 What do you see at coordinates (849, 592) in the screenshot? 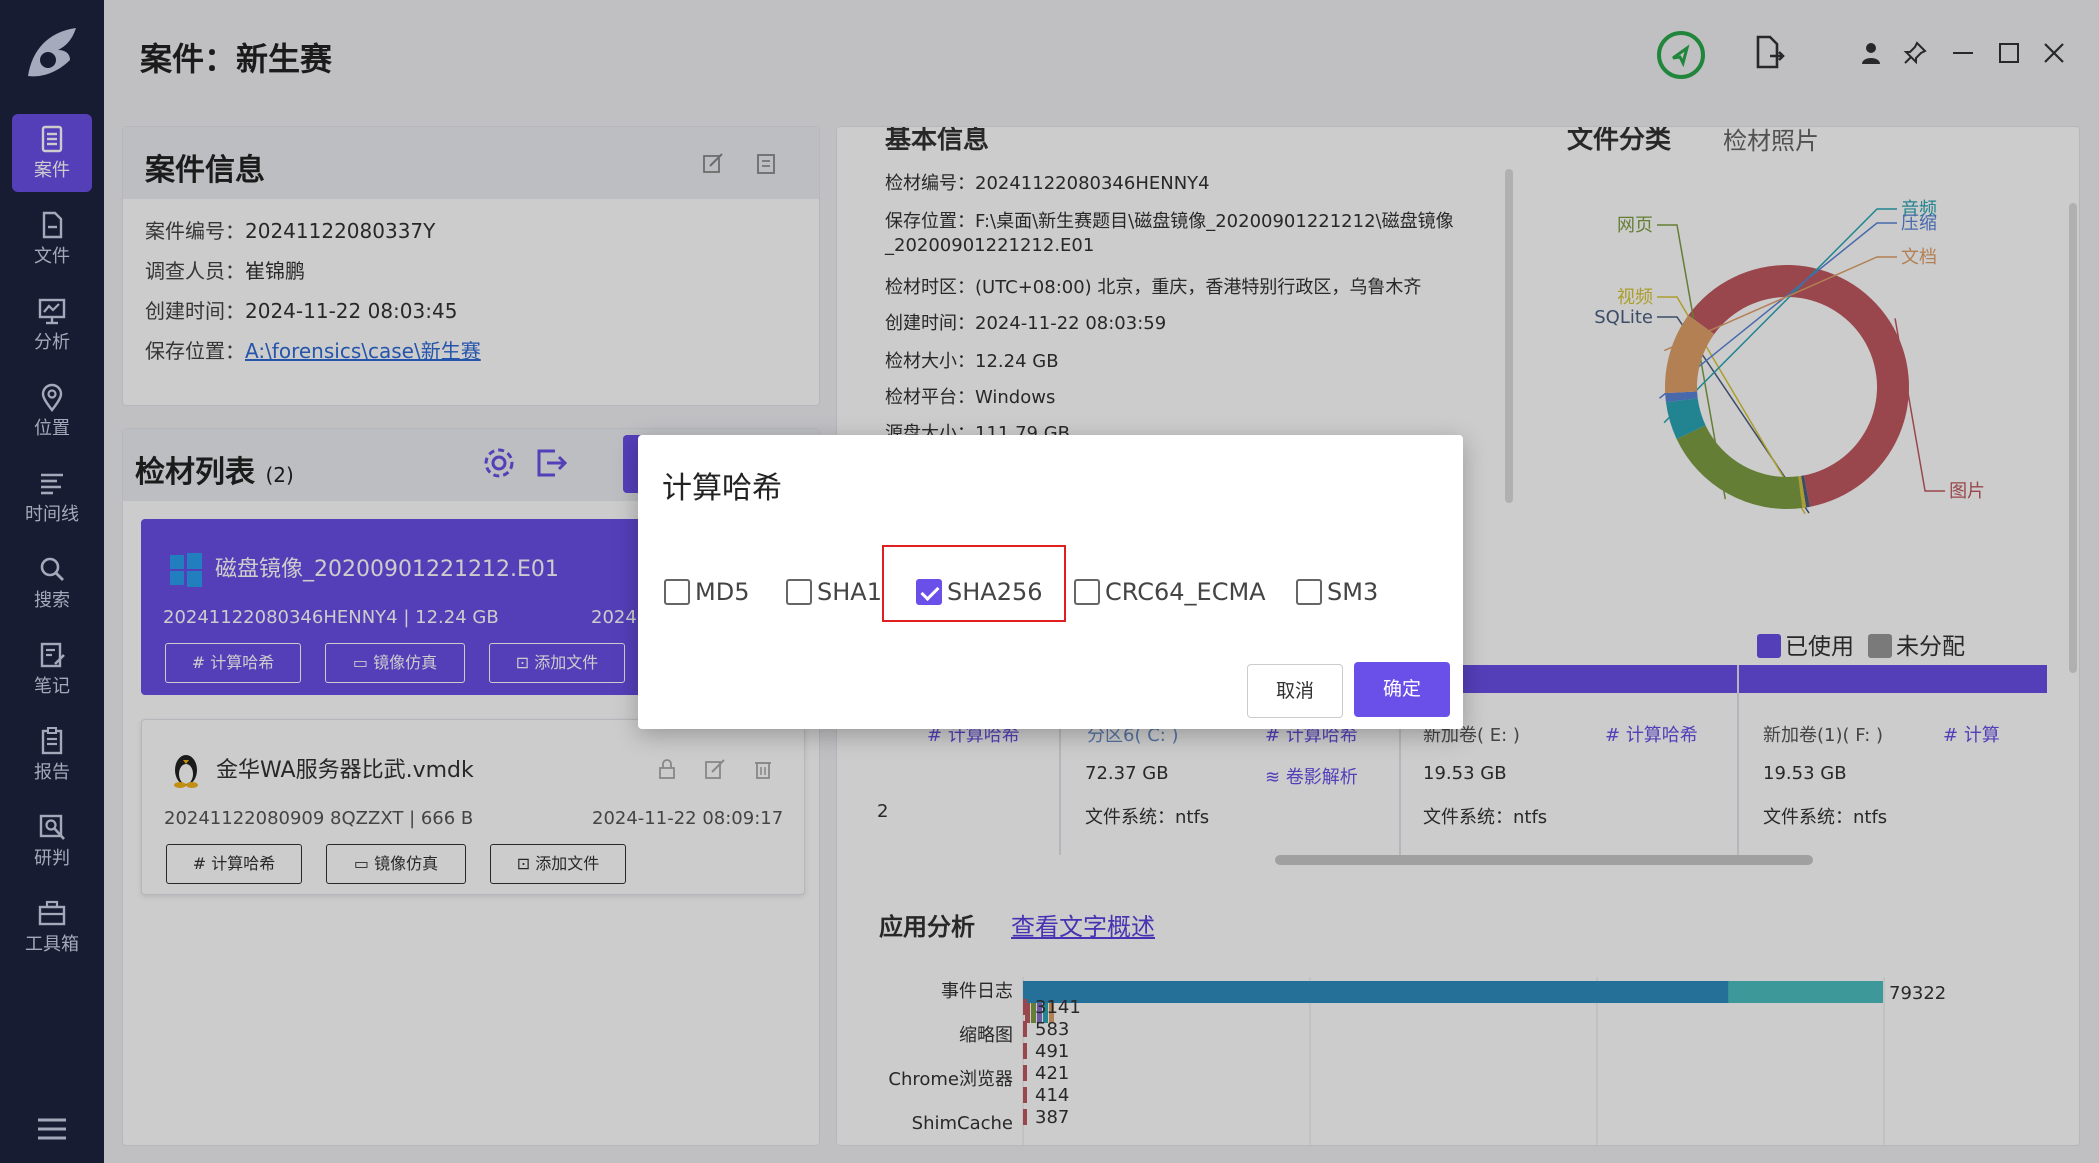
I see `sha1-label: SHA1` at bounding box center [849, 592].